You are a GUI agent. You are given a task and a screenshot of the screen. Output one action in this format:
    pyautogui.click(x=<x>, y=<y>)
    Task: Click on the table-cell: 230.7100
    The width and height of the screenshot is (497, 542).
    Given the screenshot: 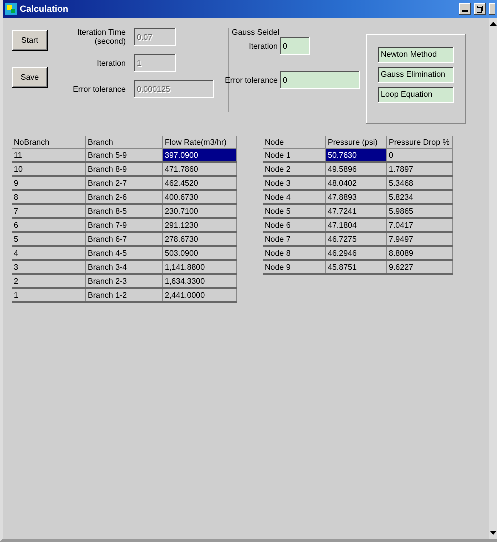 What is the action you would take?
    pyautogui.click(x=199, y=211)
    